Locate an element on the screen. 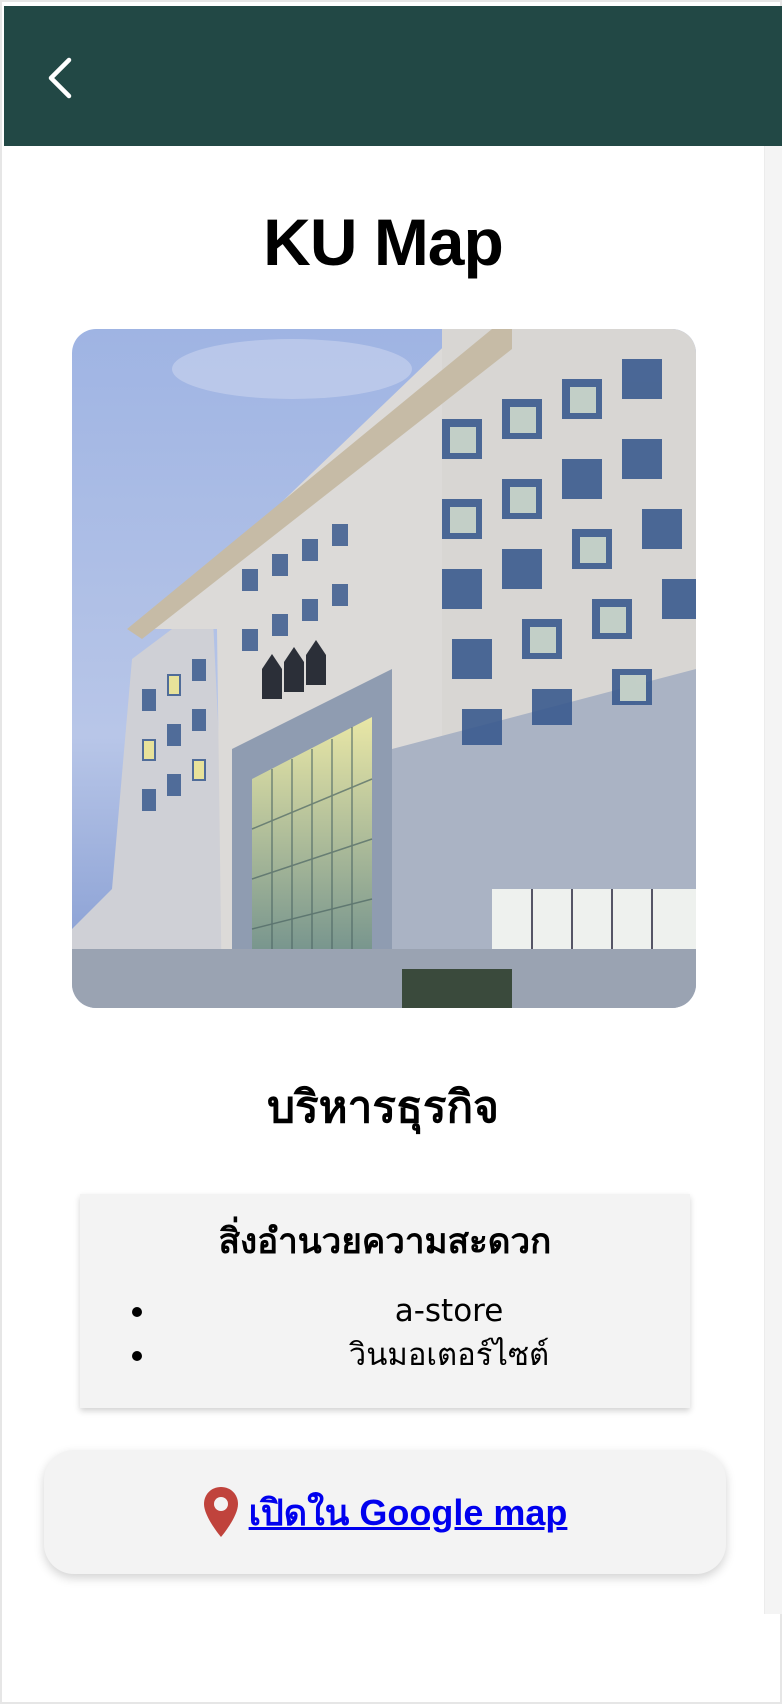 The height and width of the screenshot is (1704, 782). amenities-list: a-store วินมอเตอร์ไซต์ is located at coordinates (385, 1333).